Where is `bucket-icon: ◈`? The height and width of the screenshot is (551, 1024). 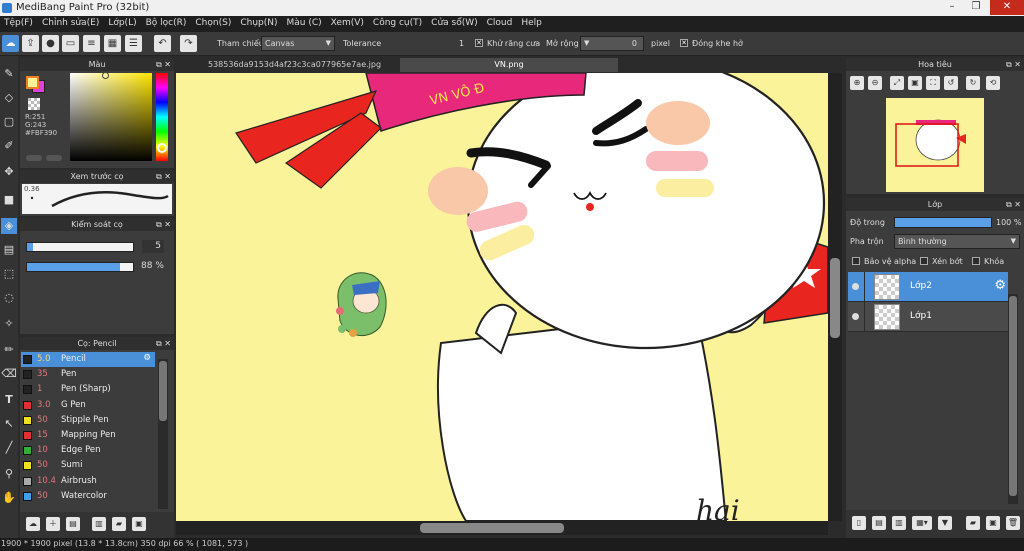
bucket-icon: ◈ is located at coordinates (9, 226).